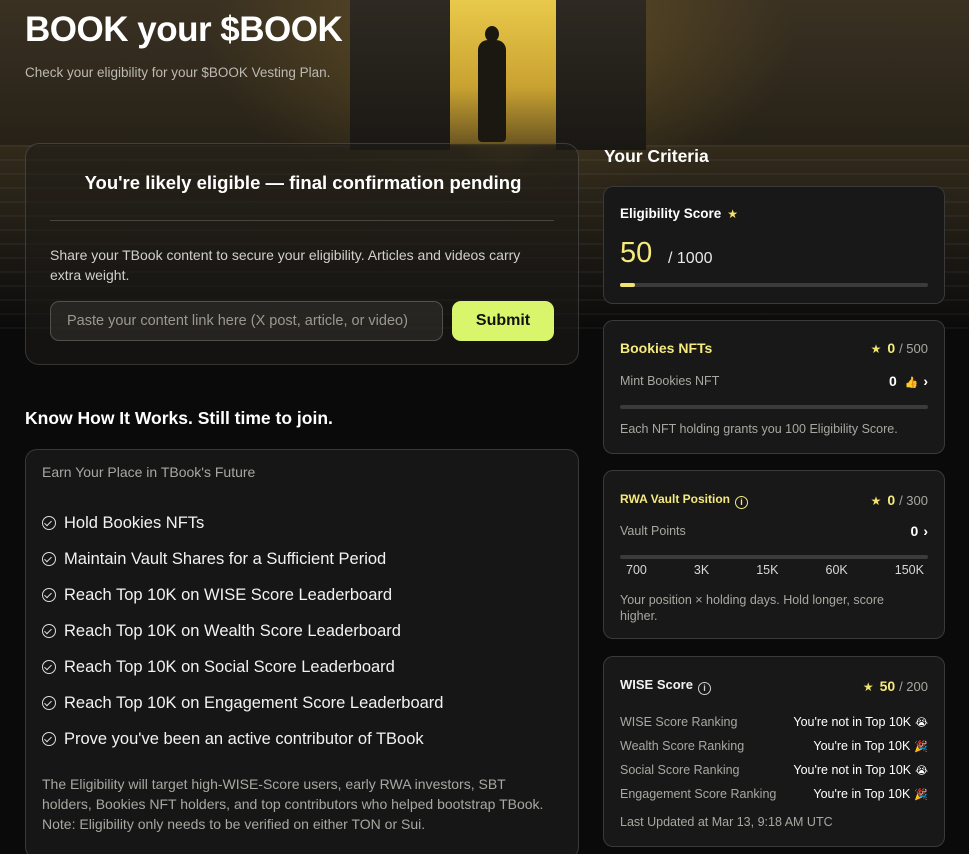 This screenshot has width=969, height=854. I want to click on vault-points-row: Vault Points 0 ›, so click(774, 531).